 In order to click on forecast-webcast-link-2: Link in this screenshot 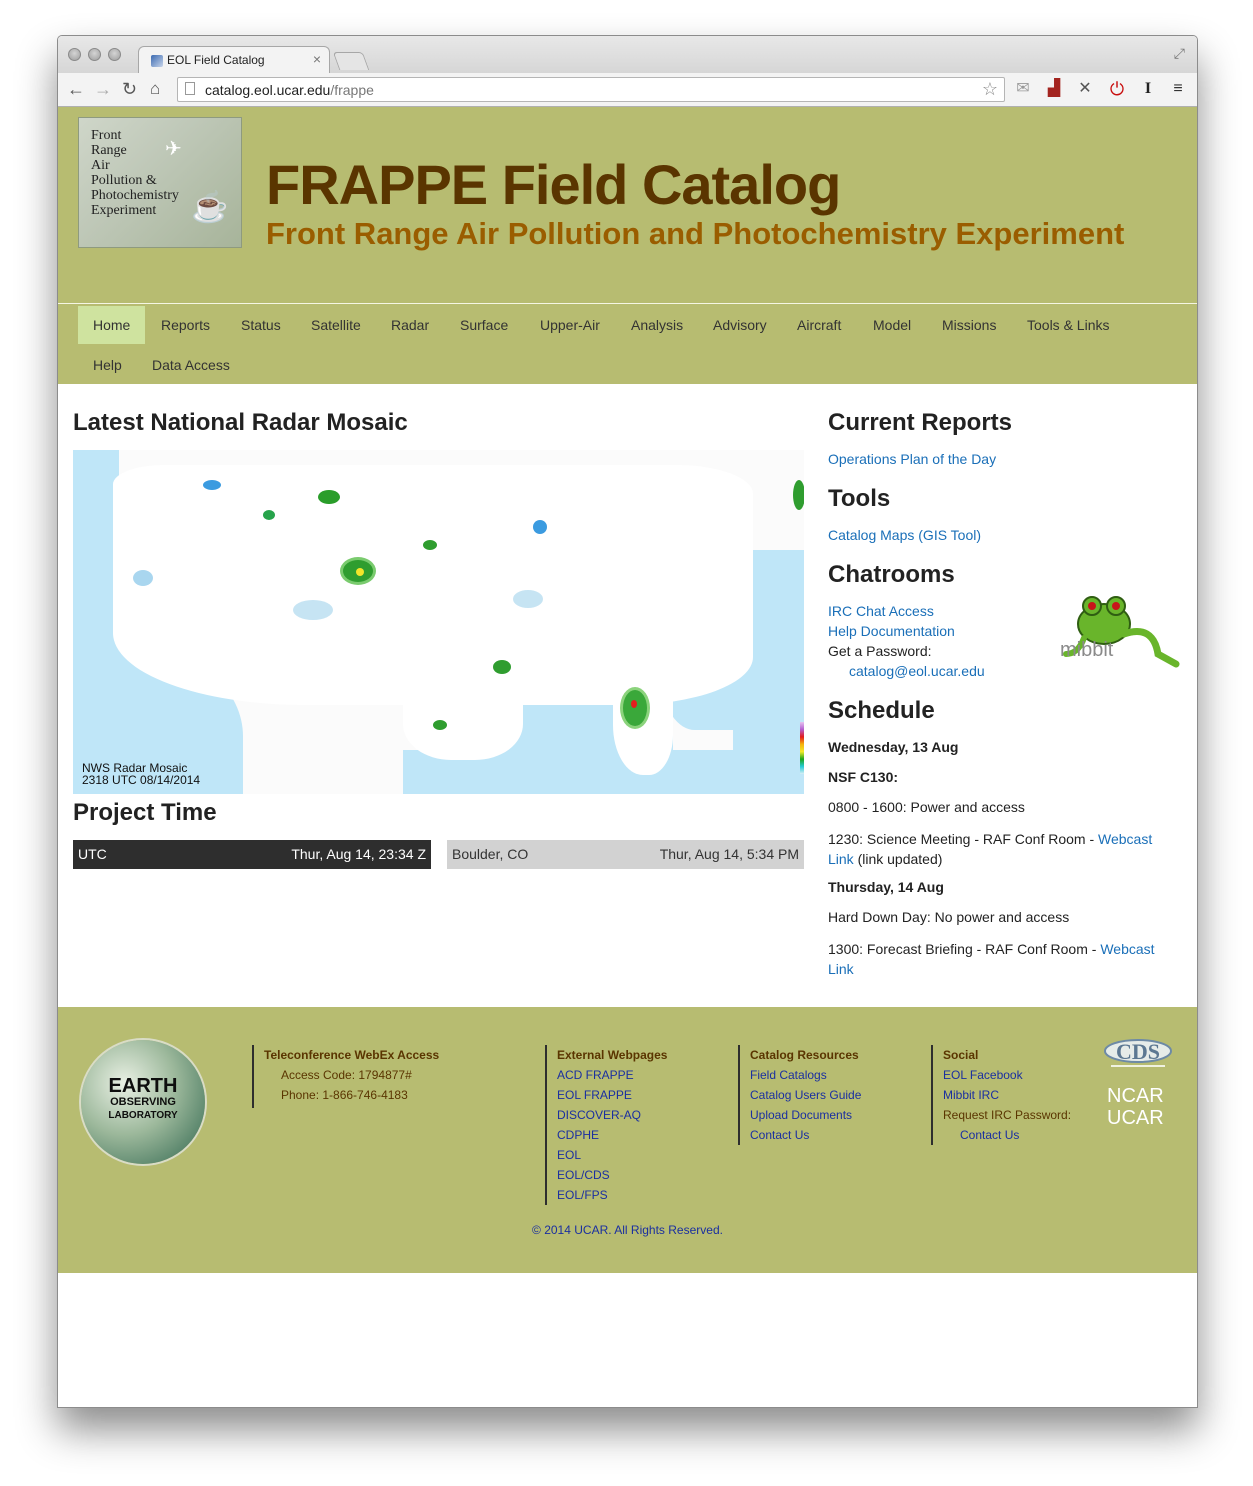, I will do `click(841, 969)`.